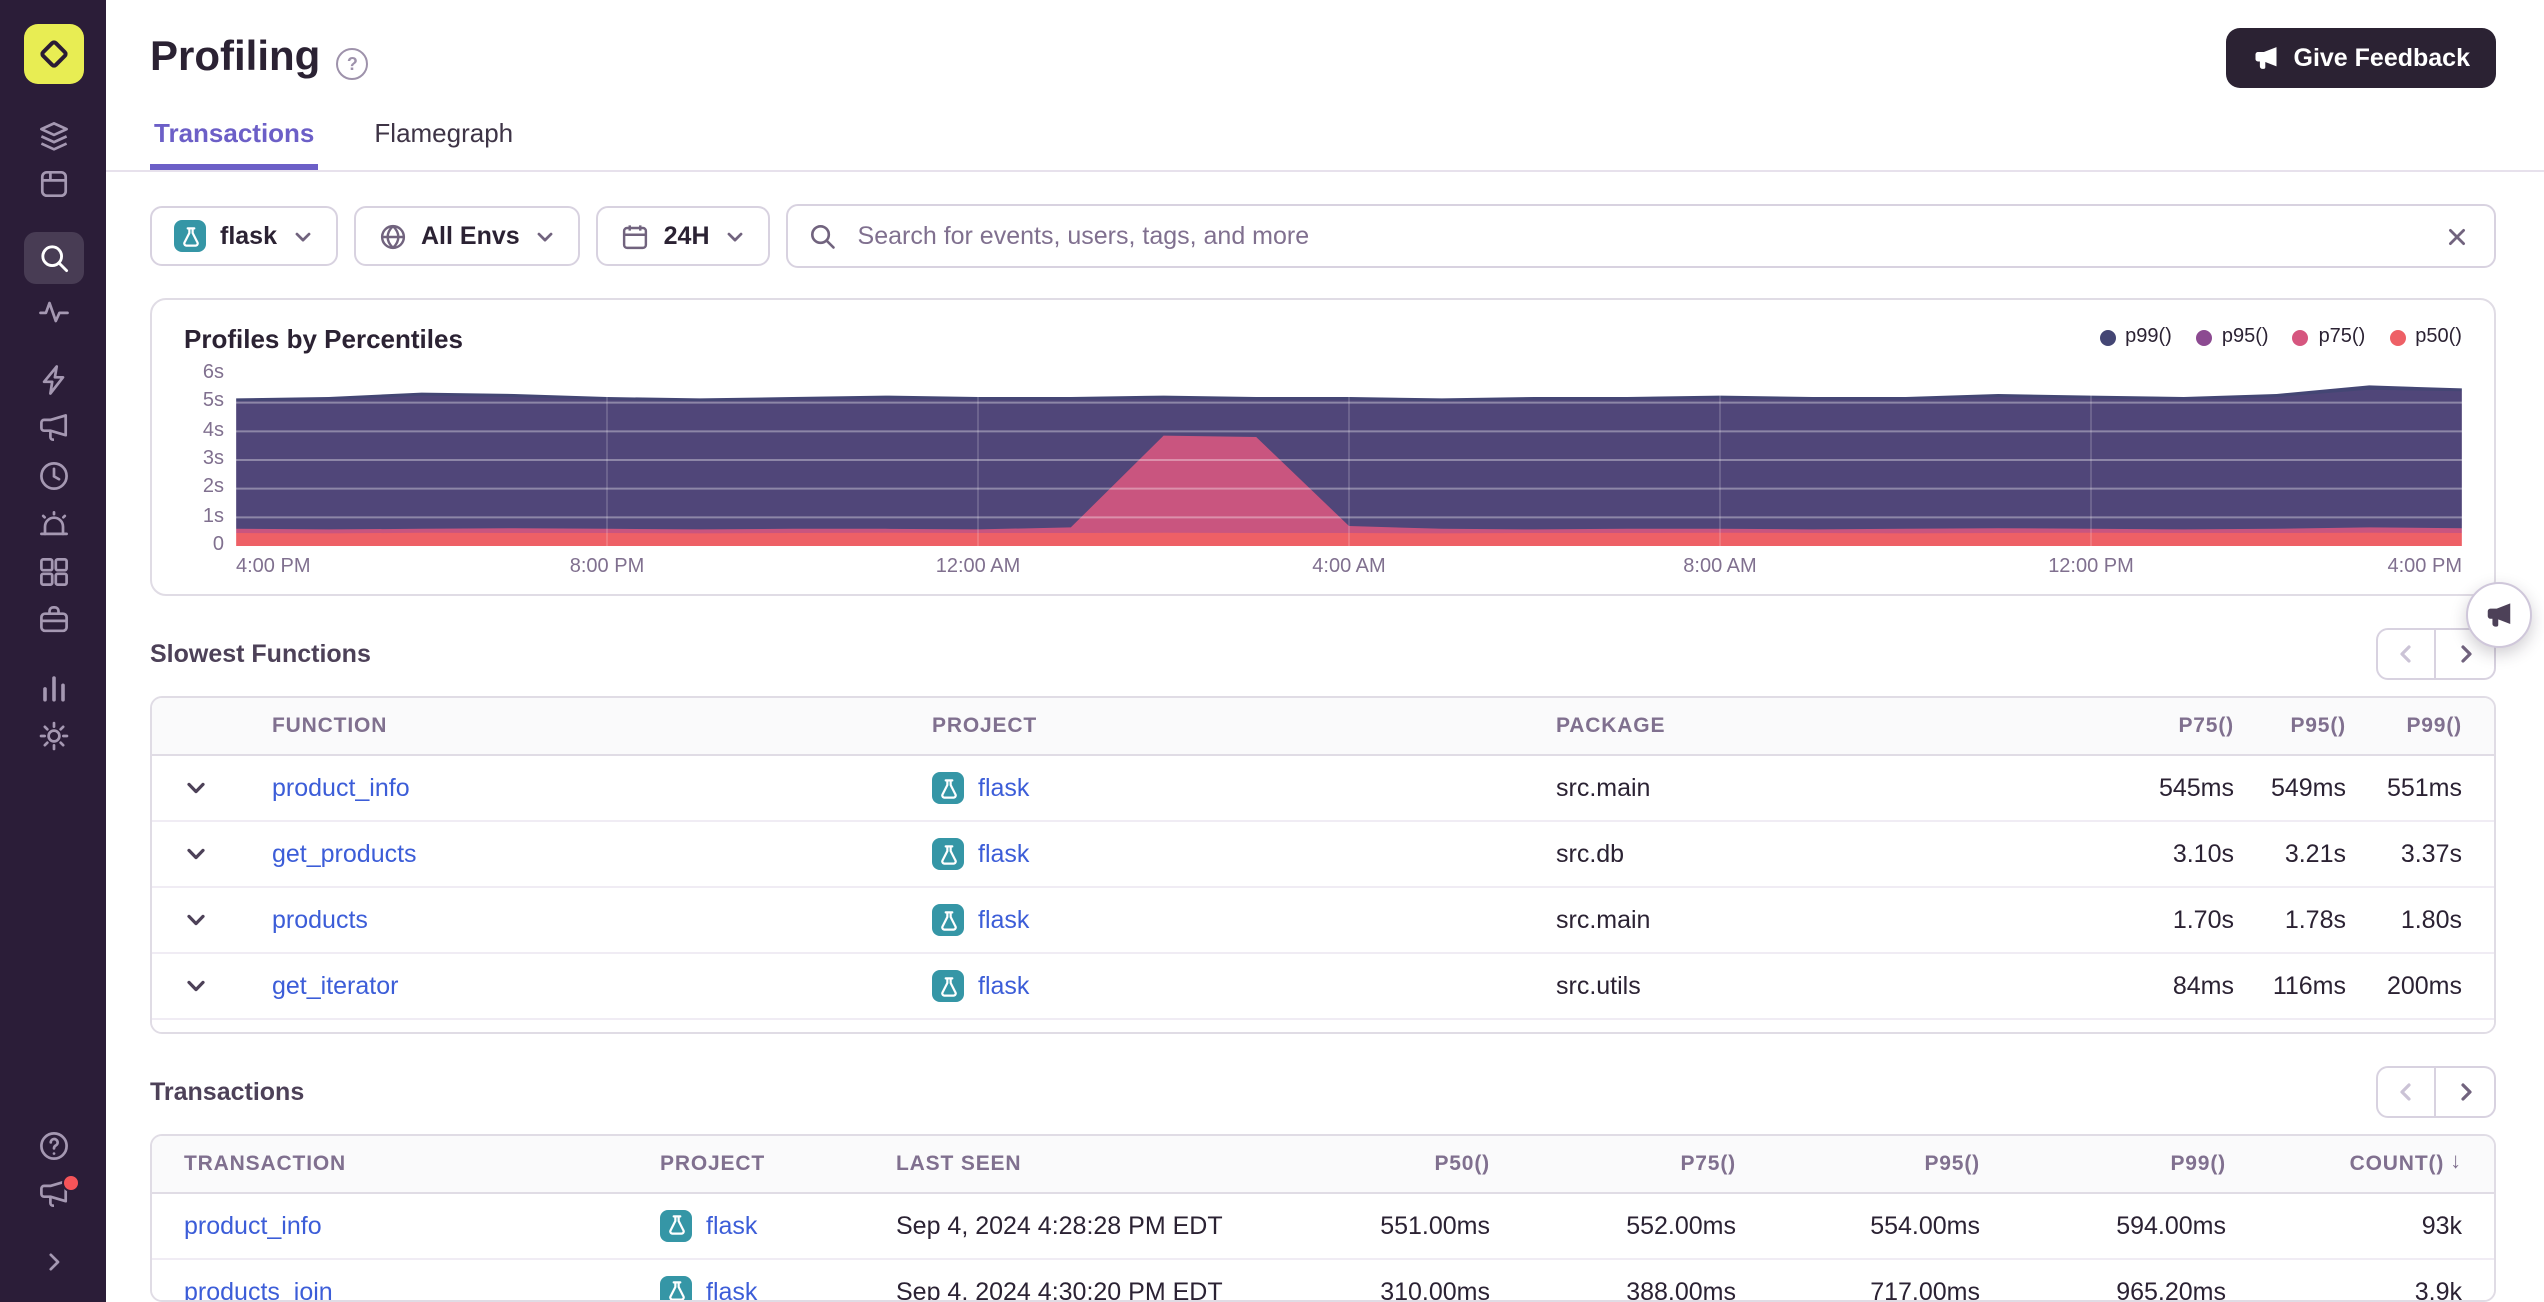 The width and height of the screenshot is (2544, 1302). I want to click on globe-icon, so click(392, 236).